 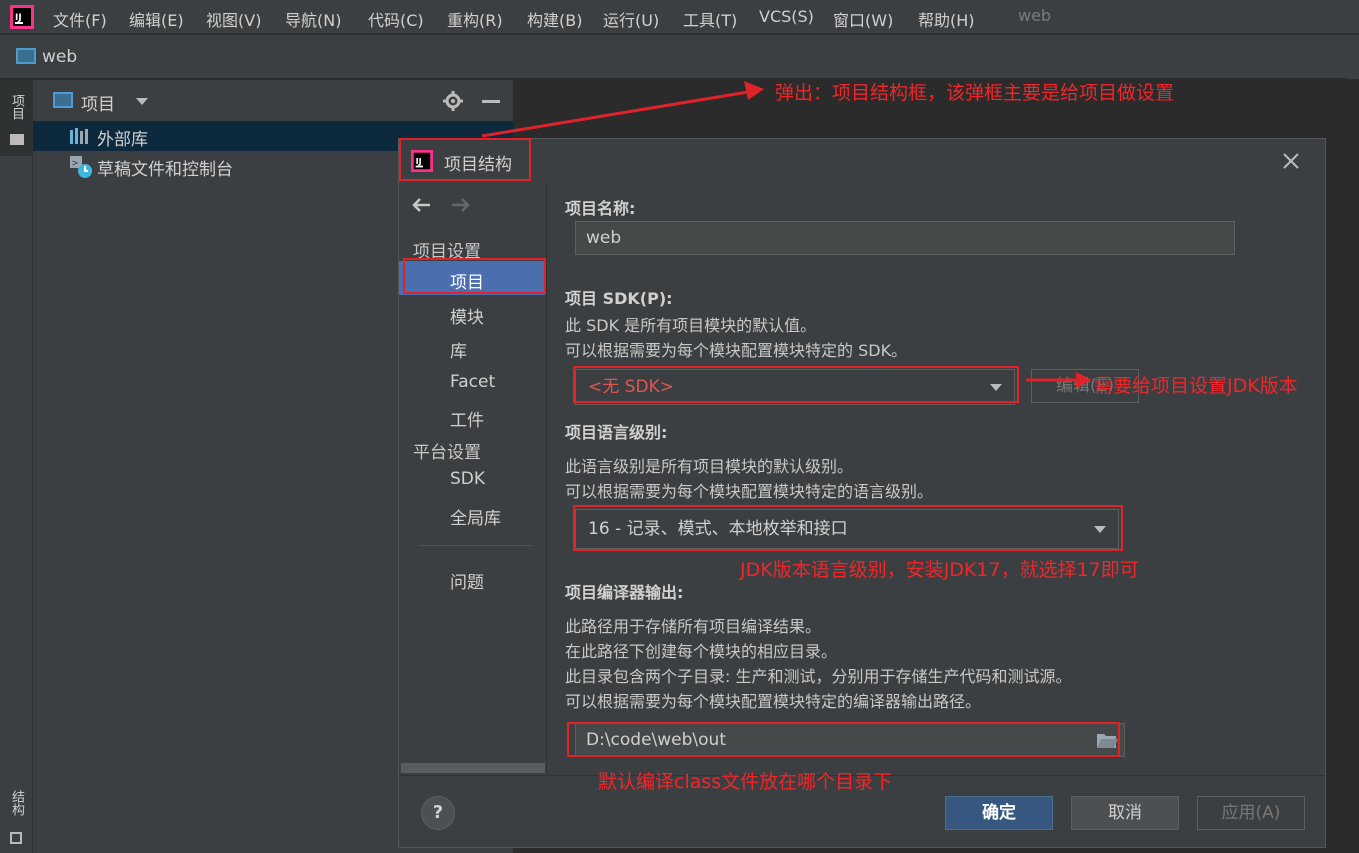 What do you see at coordinates (939, 570) in the screenshot?
I see `annotation-text-language: JDK版本语言级别，安装JDK17，就选择17即可` at bounding box center [939, 570].